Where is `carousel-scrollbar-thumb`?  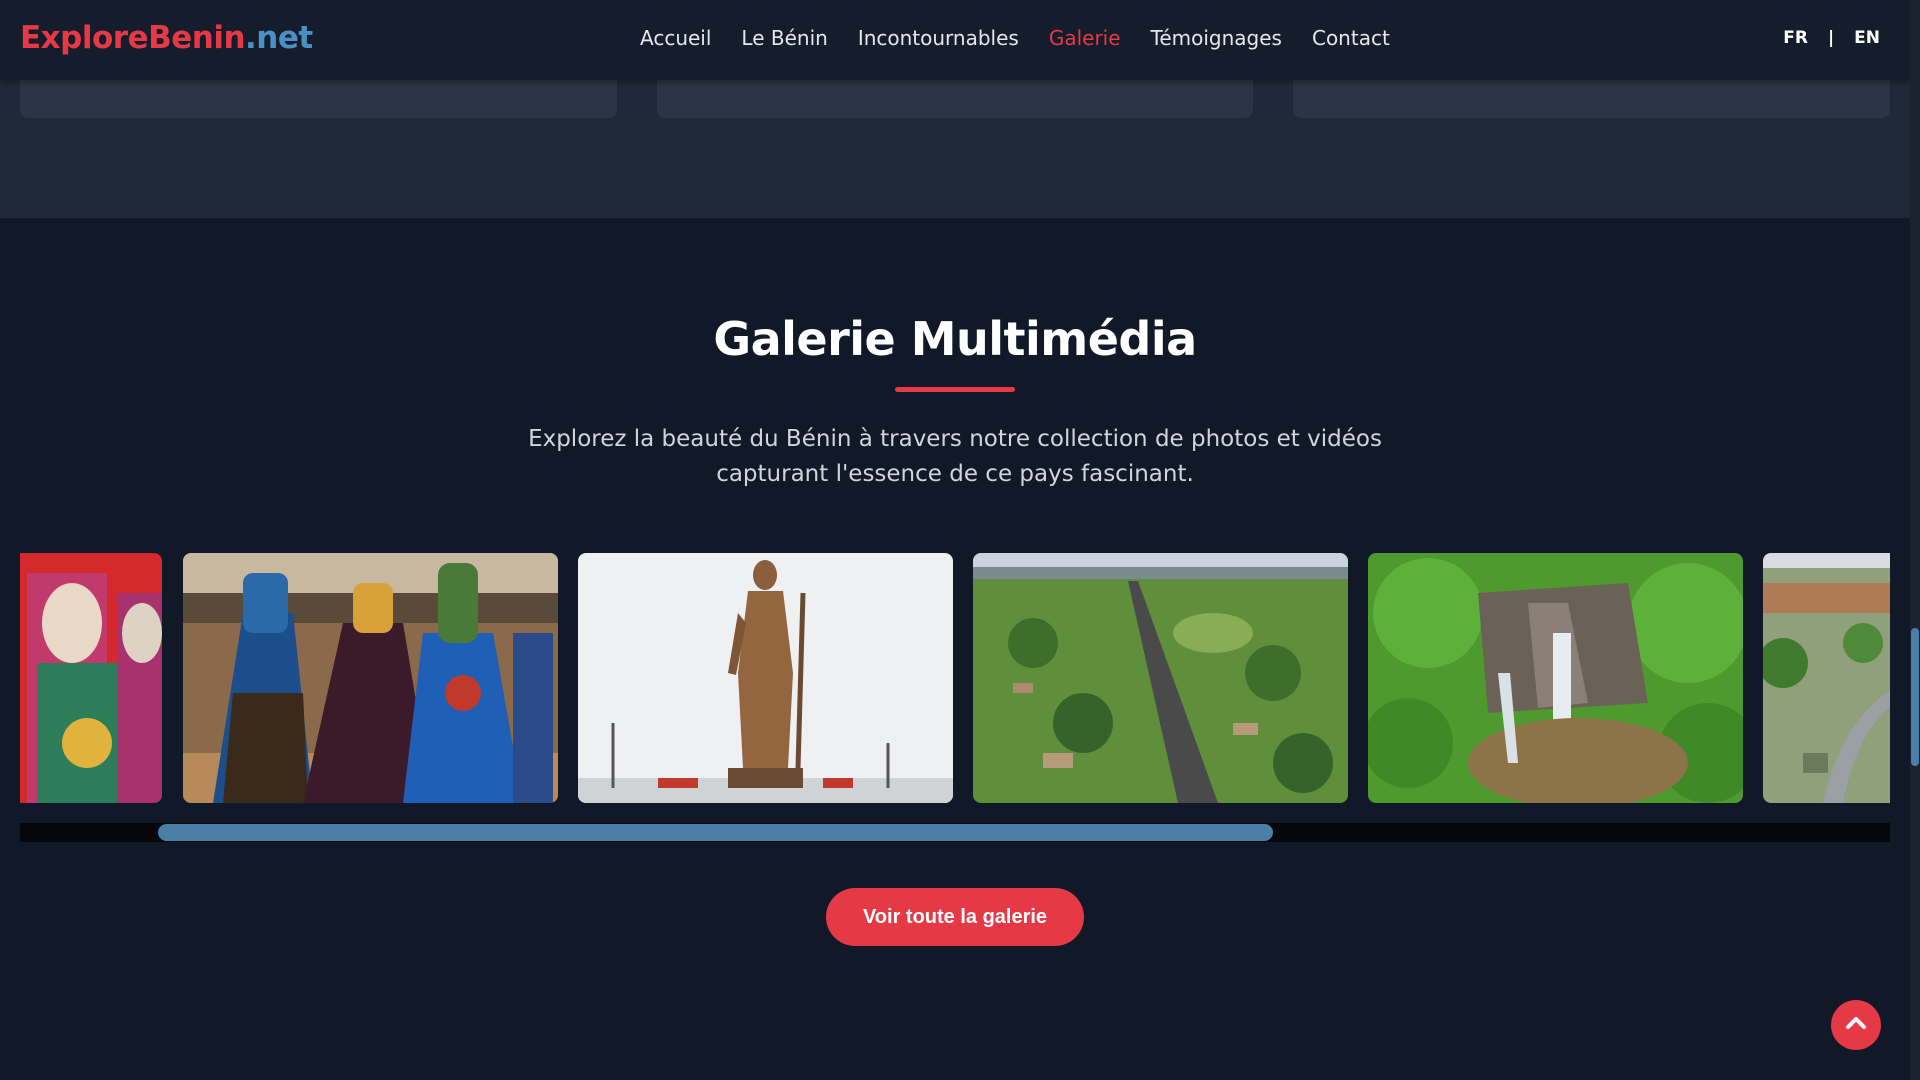 carousel-scrollbar-thumb is located at coordinates (715, 832).